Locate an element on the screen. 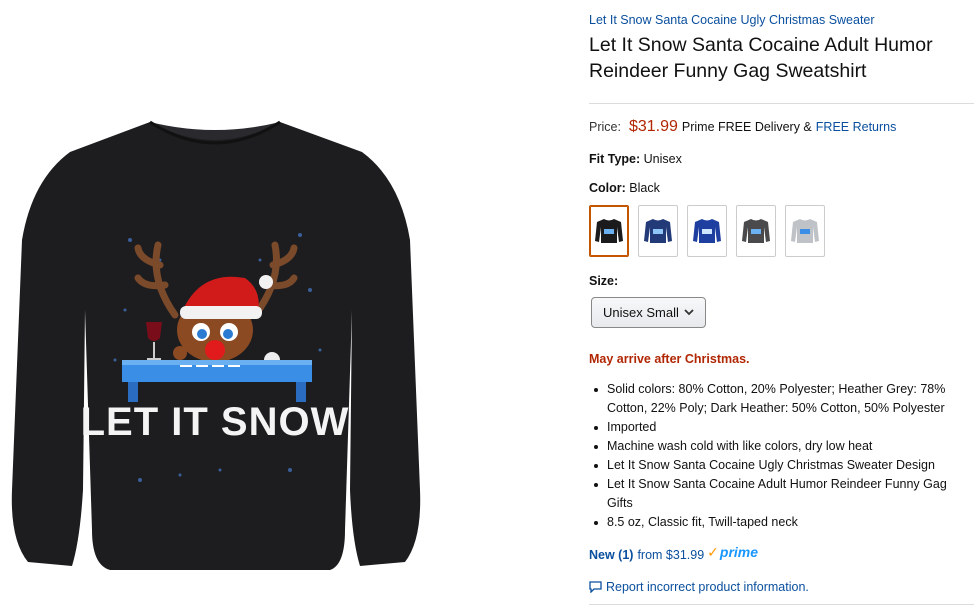  swatch-royal-blue is located at coordinates (707, 231).